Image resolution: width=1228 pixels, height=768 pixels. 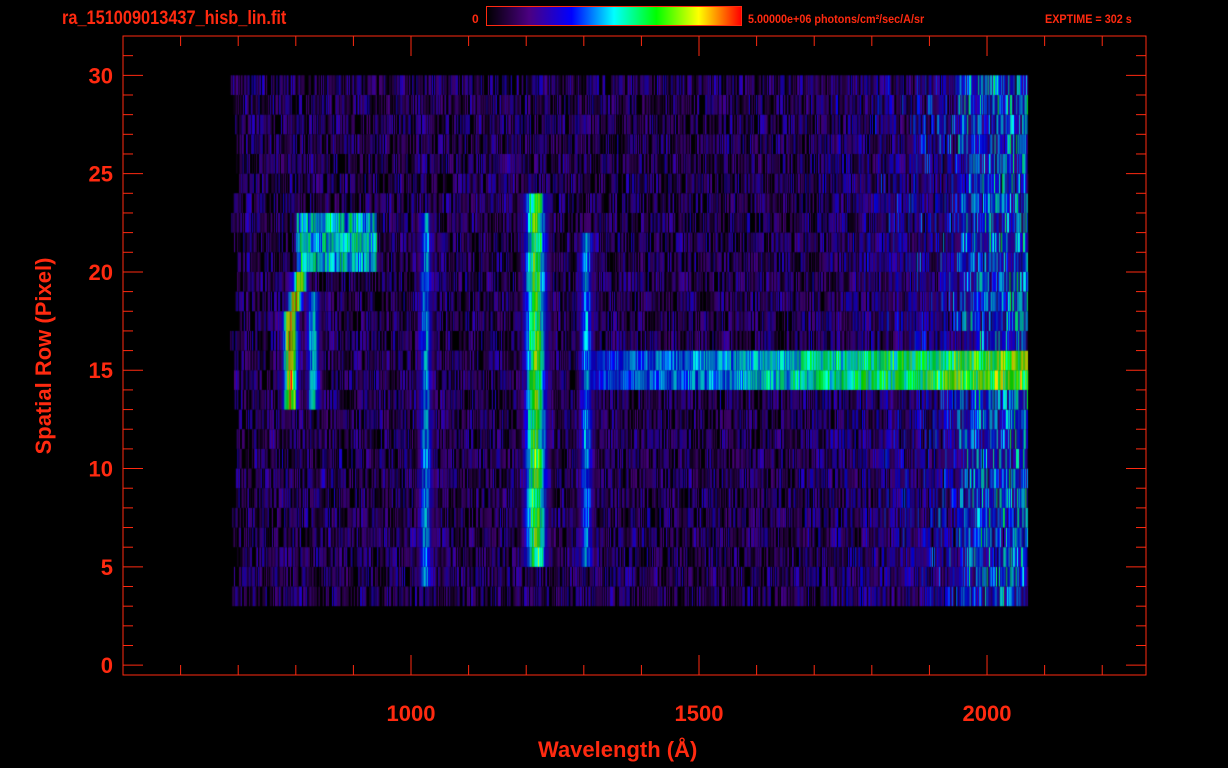 I want to click on y-tick-label: 30, so click(x=101, y=75).